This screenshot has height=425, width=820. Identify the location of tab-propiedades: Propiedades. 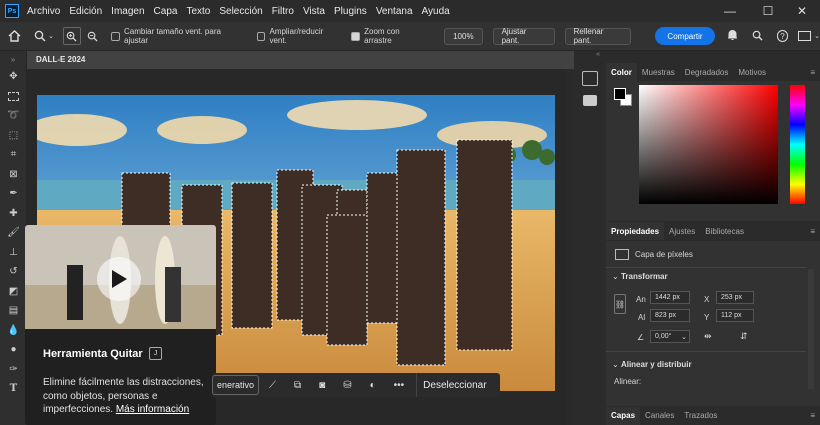
(635, 231).